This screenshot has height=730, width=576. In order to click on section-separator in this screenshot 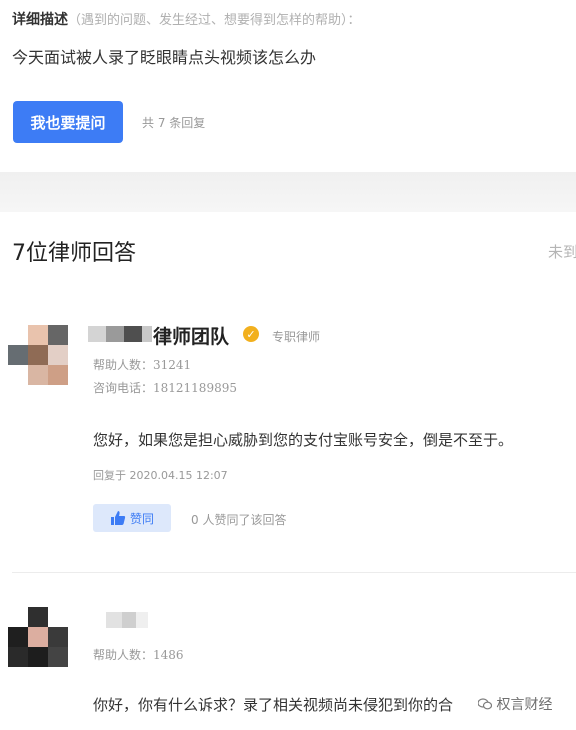, I will do `click(288, 192)`.